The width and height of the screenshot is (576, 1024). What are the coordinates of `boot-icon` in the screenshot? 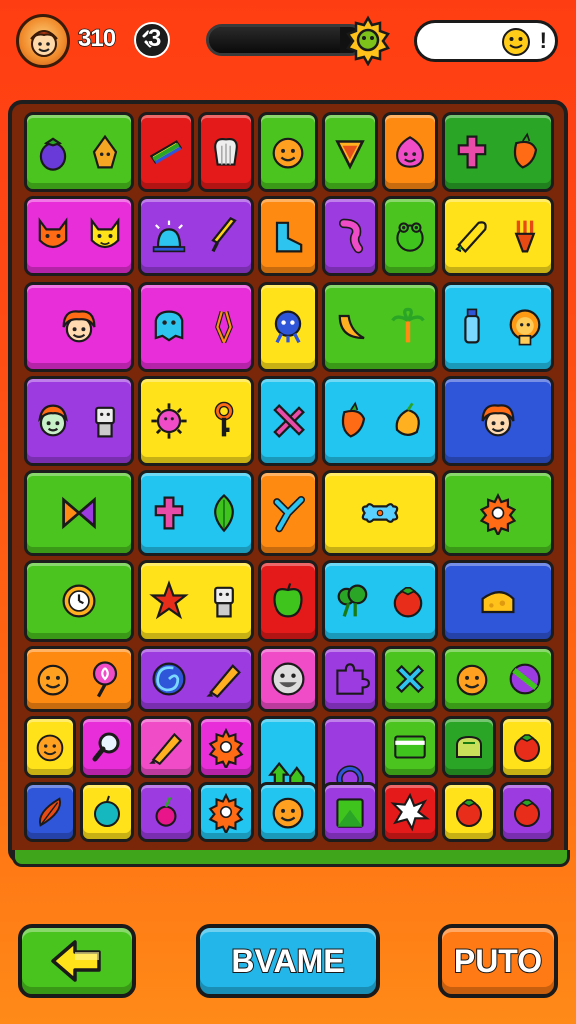 It's located at (289, 237).